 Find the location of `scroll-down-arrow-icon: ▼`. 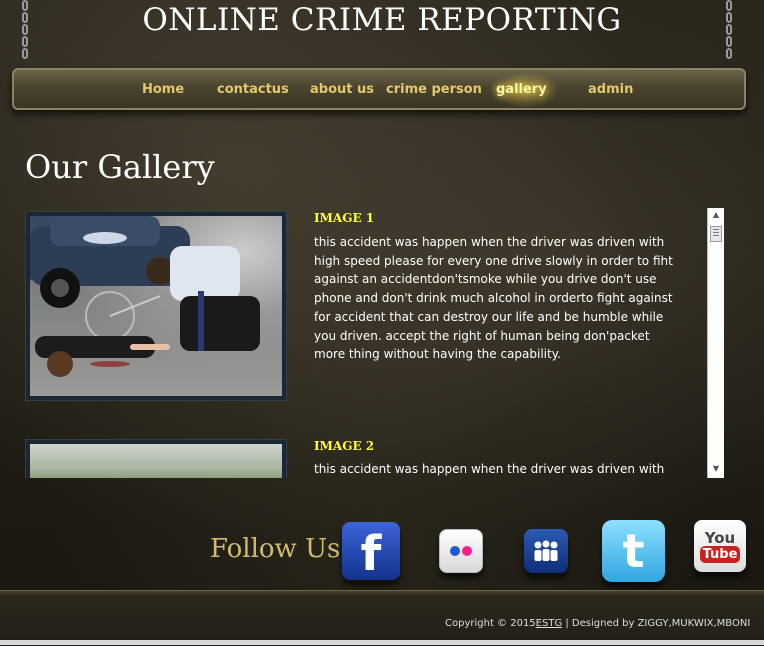

scroll-down-arrow-icon: ▼ is located at coordinates (716, 469).